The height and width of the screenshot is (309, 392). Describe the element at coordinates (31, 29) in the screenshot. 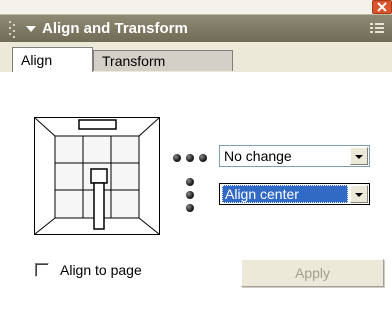

I see `triangle-down-icon` at that location.